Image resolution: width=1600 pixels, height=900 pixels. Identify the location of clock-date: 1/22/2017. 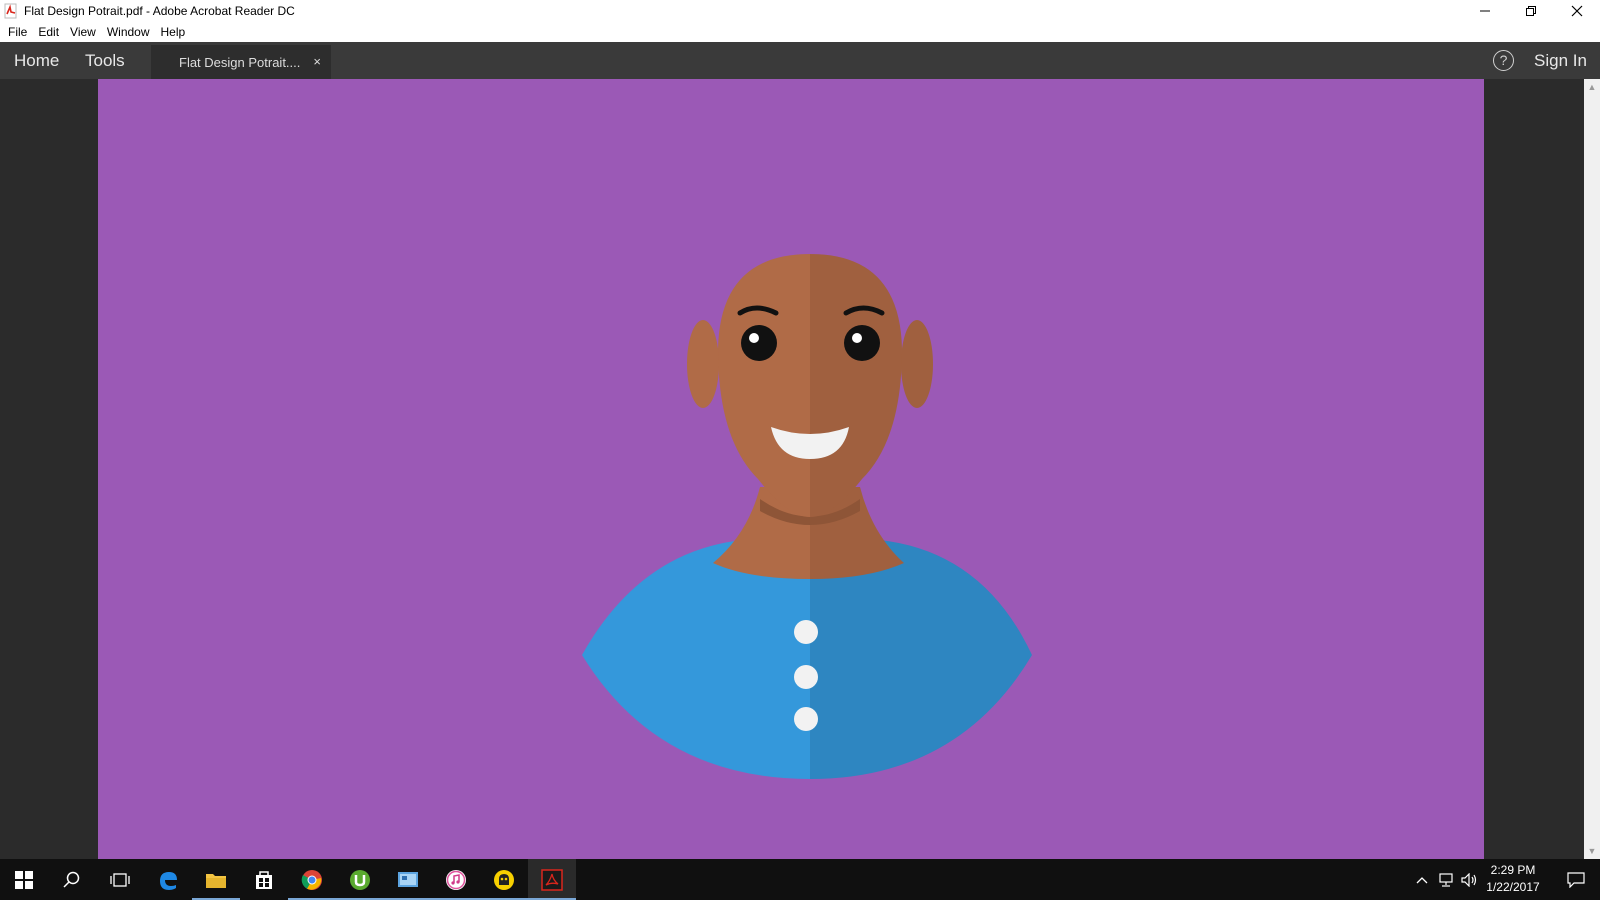
(1513, 887).